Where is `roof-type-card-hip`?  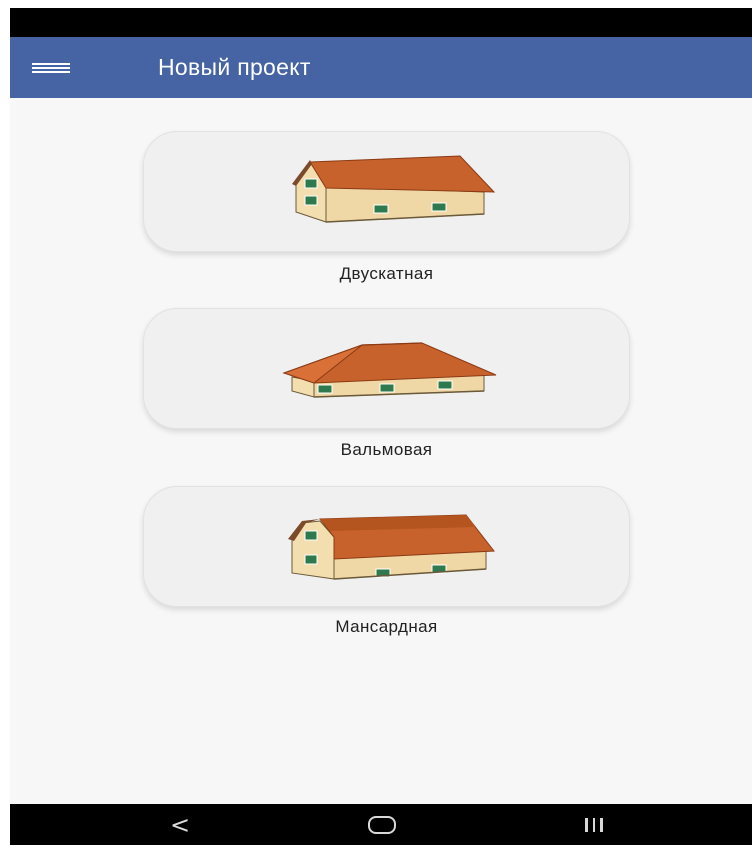
roof-type-card-hip is located at coordinates (386, 368).